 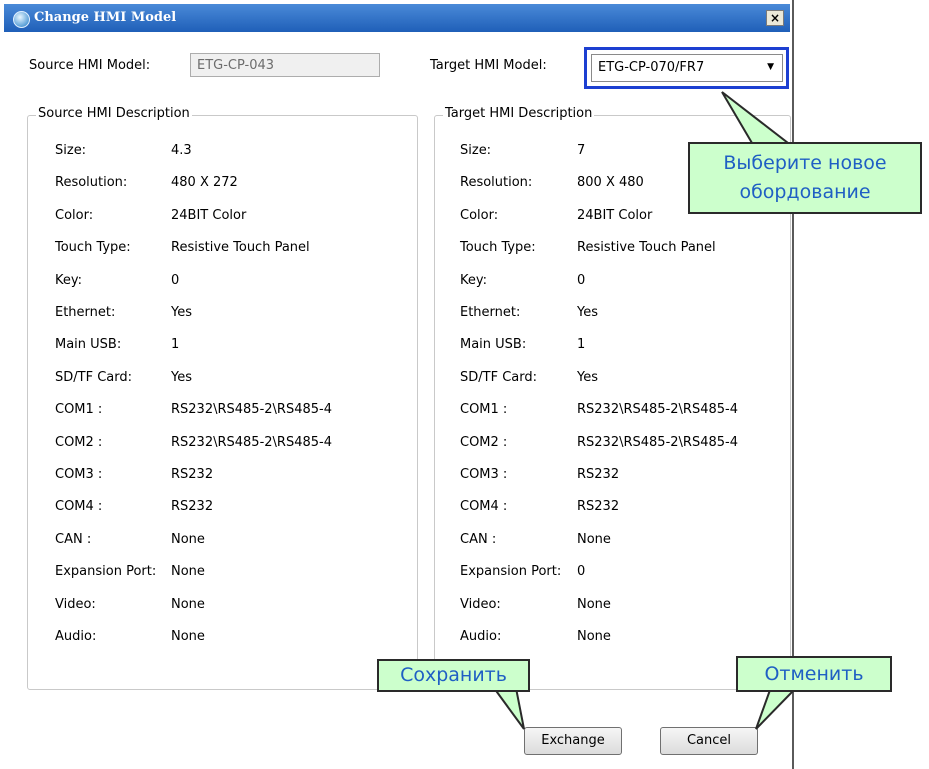 I want to click on save-callout: Сохранить, so click(x=453, y=675).